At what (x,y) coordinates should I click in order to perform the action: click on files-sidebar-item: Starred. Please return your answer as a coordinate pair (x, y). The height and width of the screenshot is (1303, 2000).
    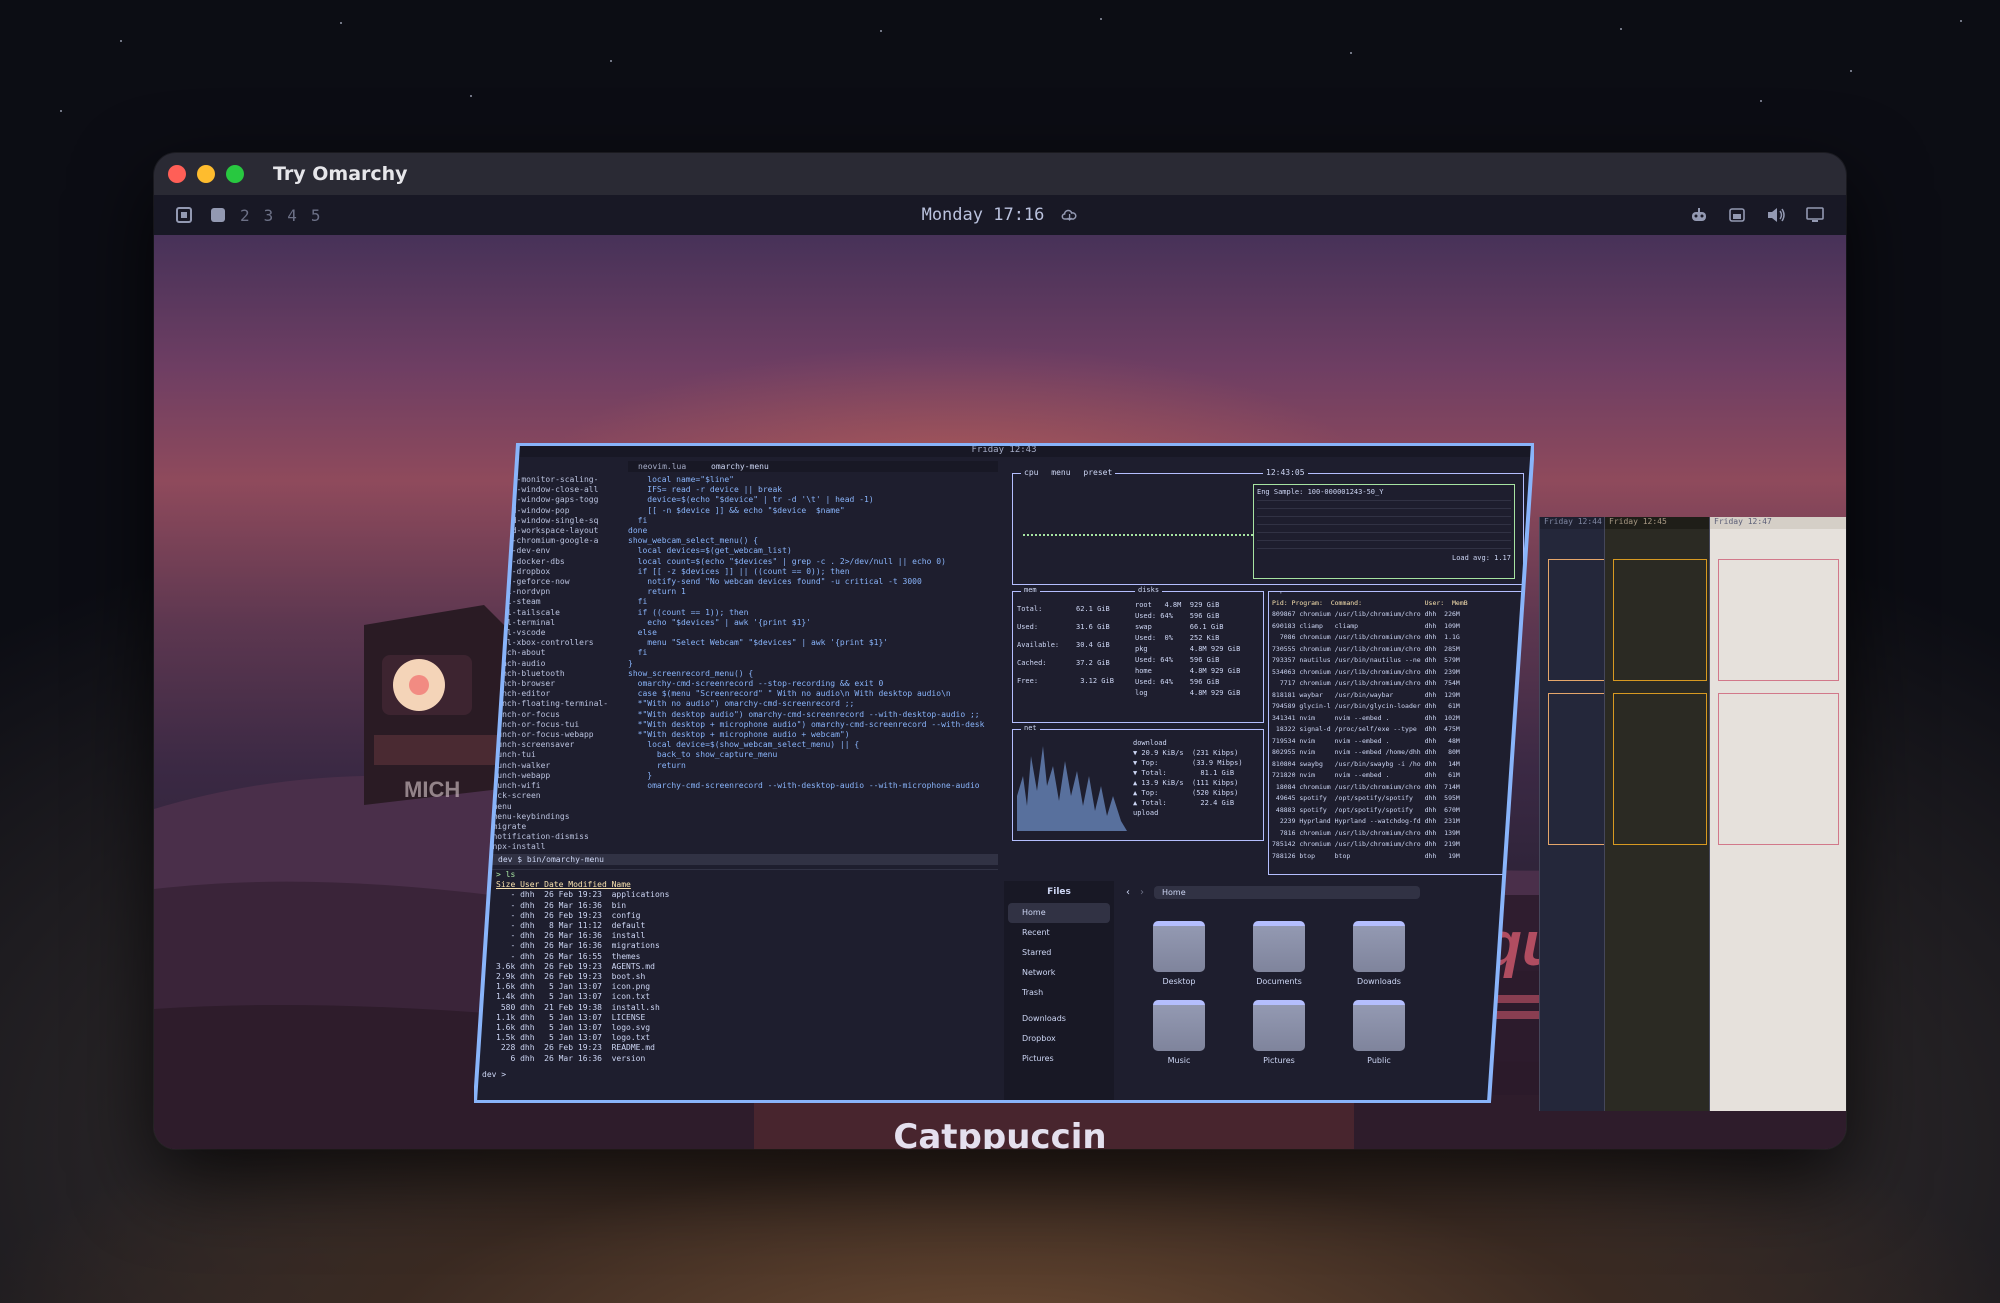
    Looking at the image, I should click on (1059, 953).